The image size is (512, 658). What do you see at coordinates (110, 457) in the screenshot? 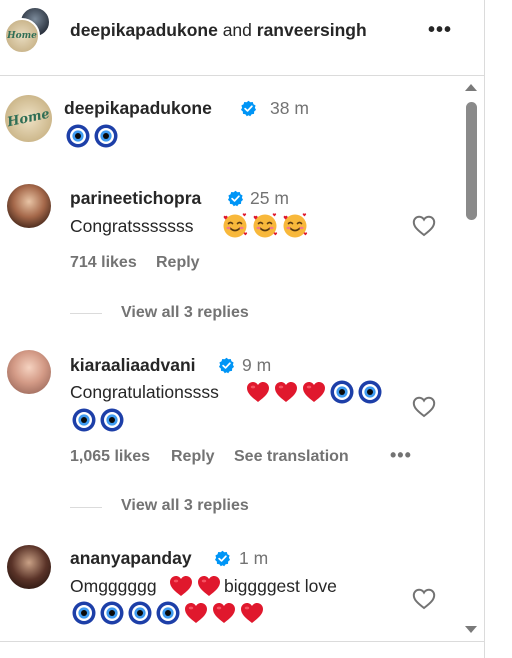
I see `like-count: 1,065 likes` at bounding box center [110, 457].